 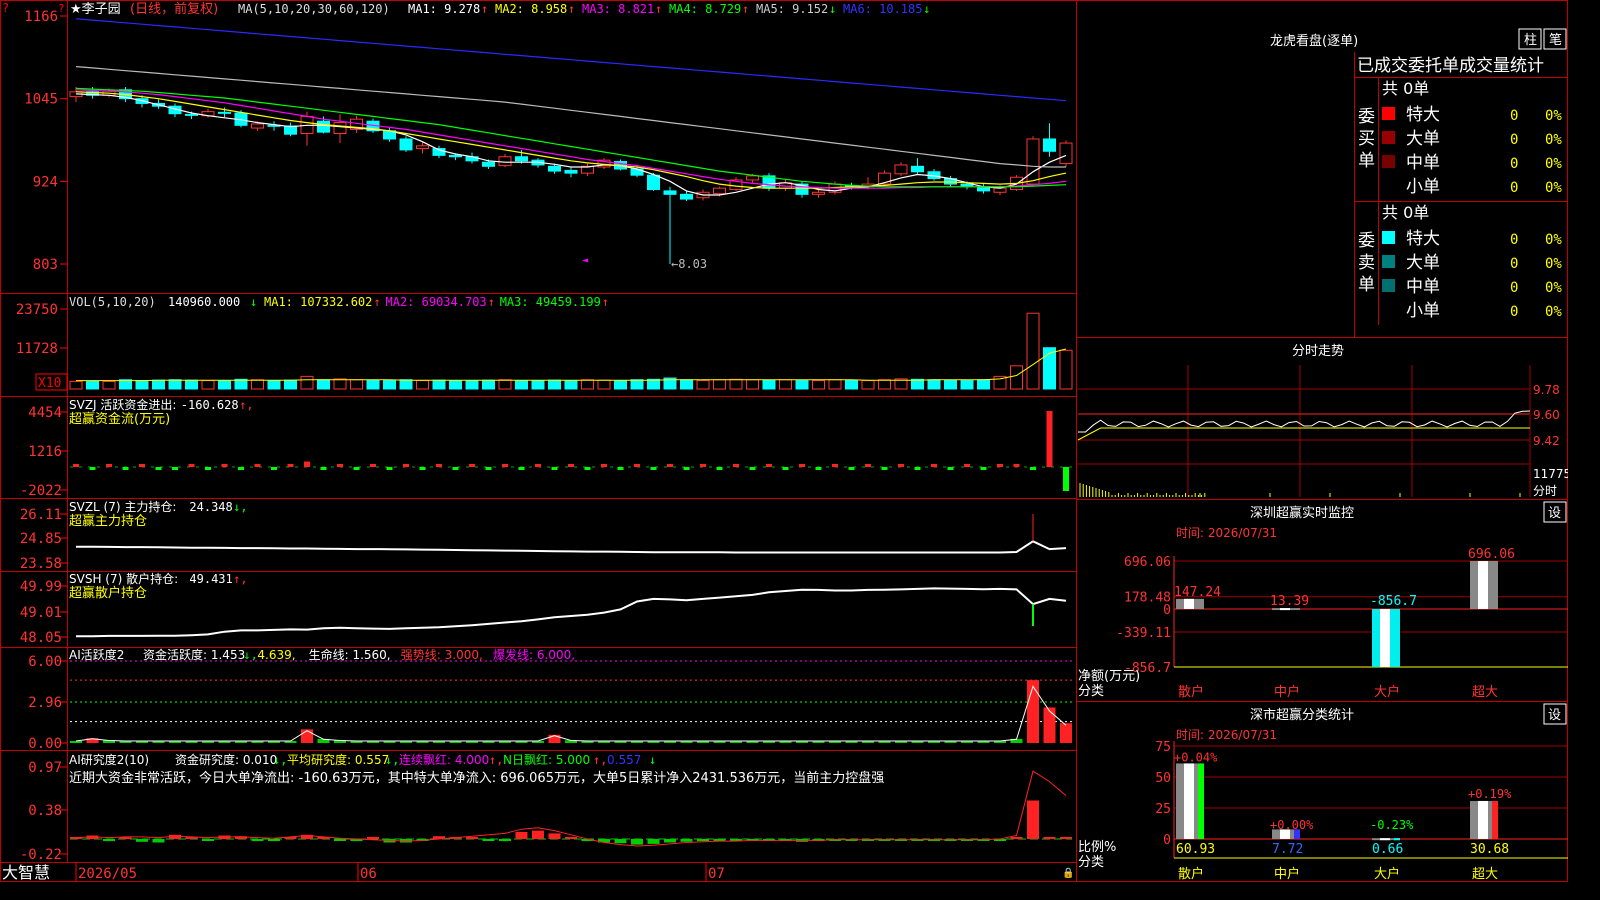 I want to click on buy-side-row-pct: 0%, so click(x=1553, y=116).